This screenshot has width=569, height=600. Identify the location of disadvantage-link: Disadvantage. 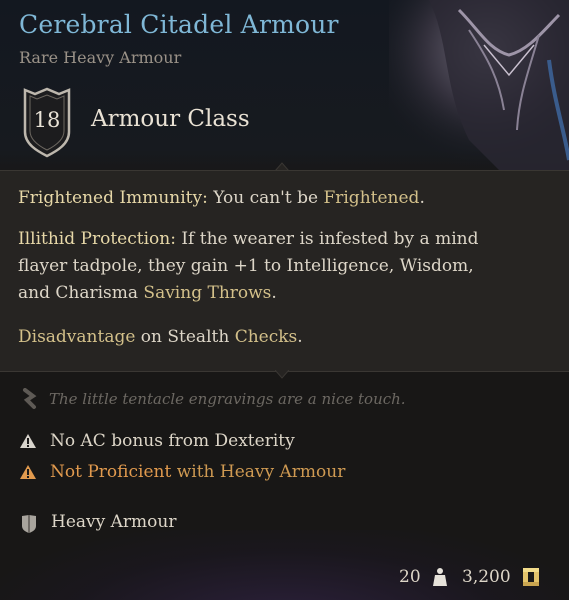
(76, 337).